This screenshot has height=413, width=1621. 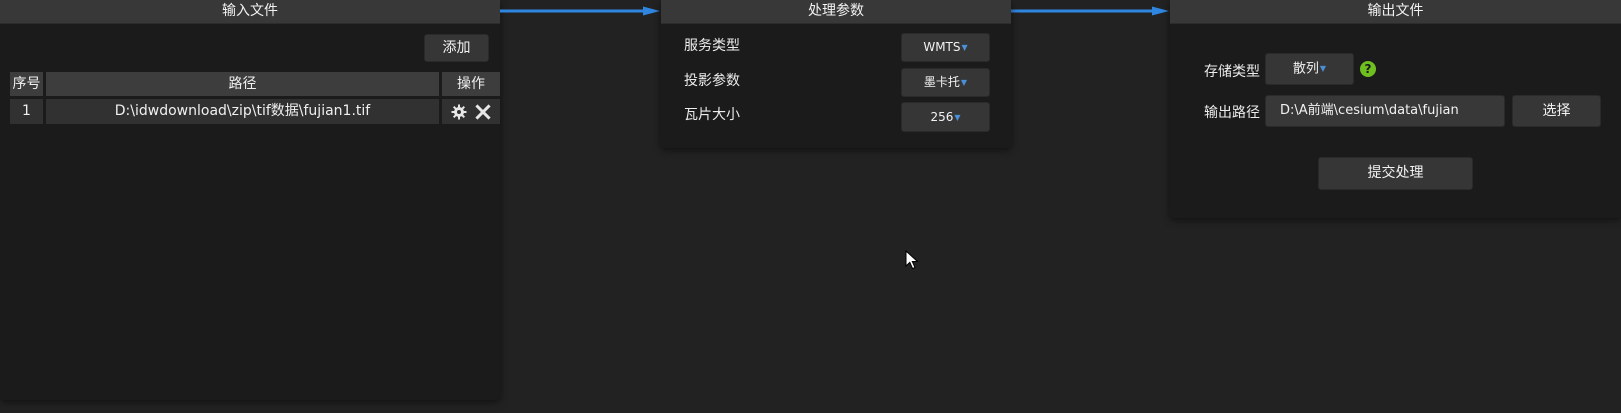 I want to click on processing-params-panel: 处理参数 服务类型 WMTS▼ 投影参数 墨卡托▼ 瓦片大小 256▼, so click(x=836, y=74).